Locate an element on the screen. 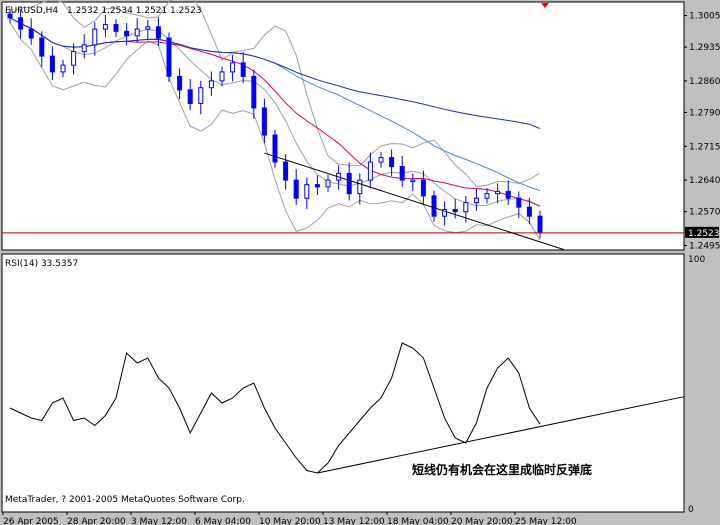 The width and height of the screenshot is (720, 525). ohlc-label: 1.2532 1.2534 1.2521 1.2523 is located at coordinates (134, 11).